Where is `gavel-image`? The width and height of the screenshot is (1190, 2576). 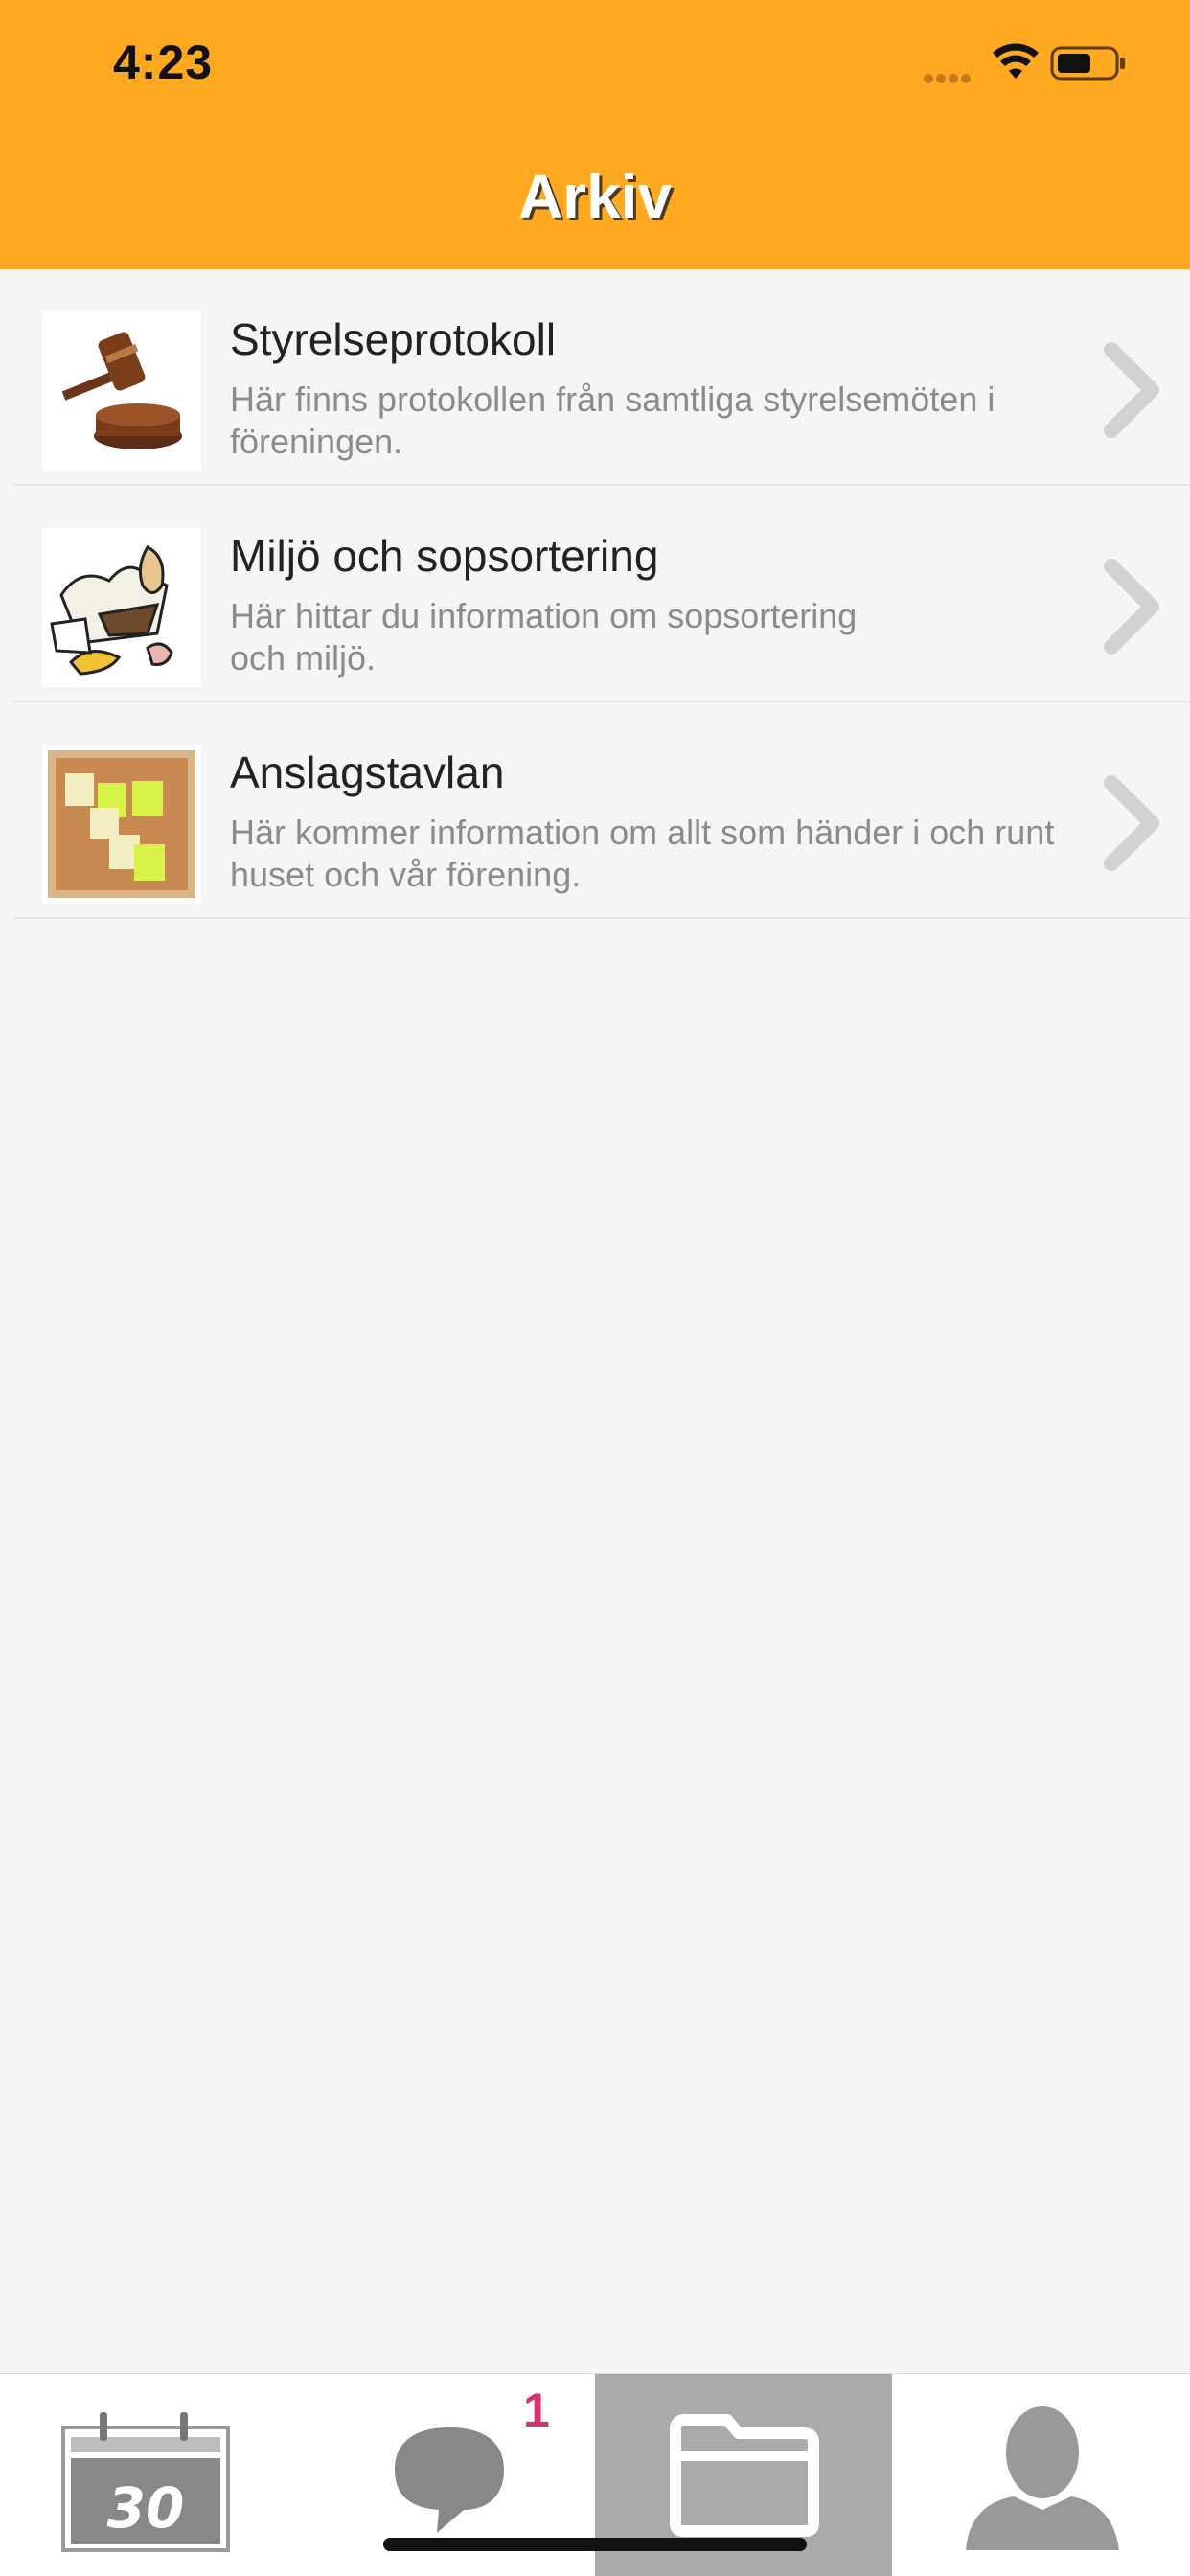
gavel-image is located at coordinates (122, 391).